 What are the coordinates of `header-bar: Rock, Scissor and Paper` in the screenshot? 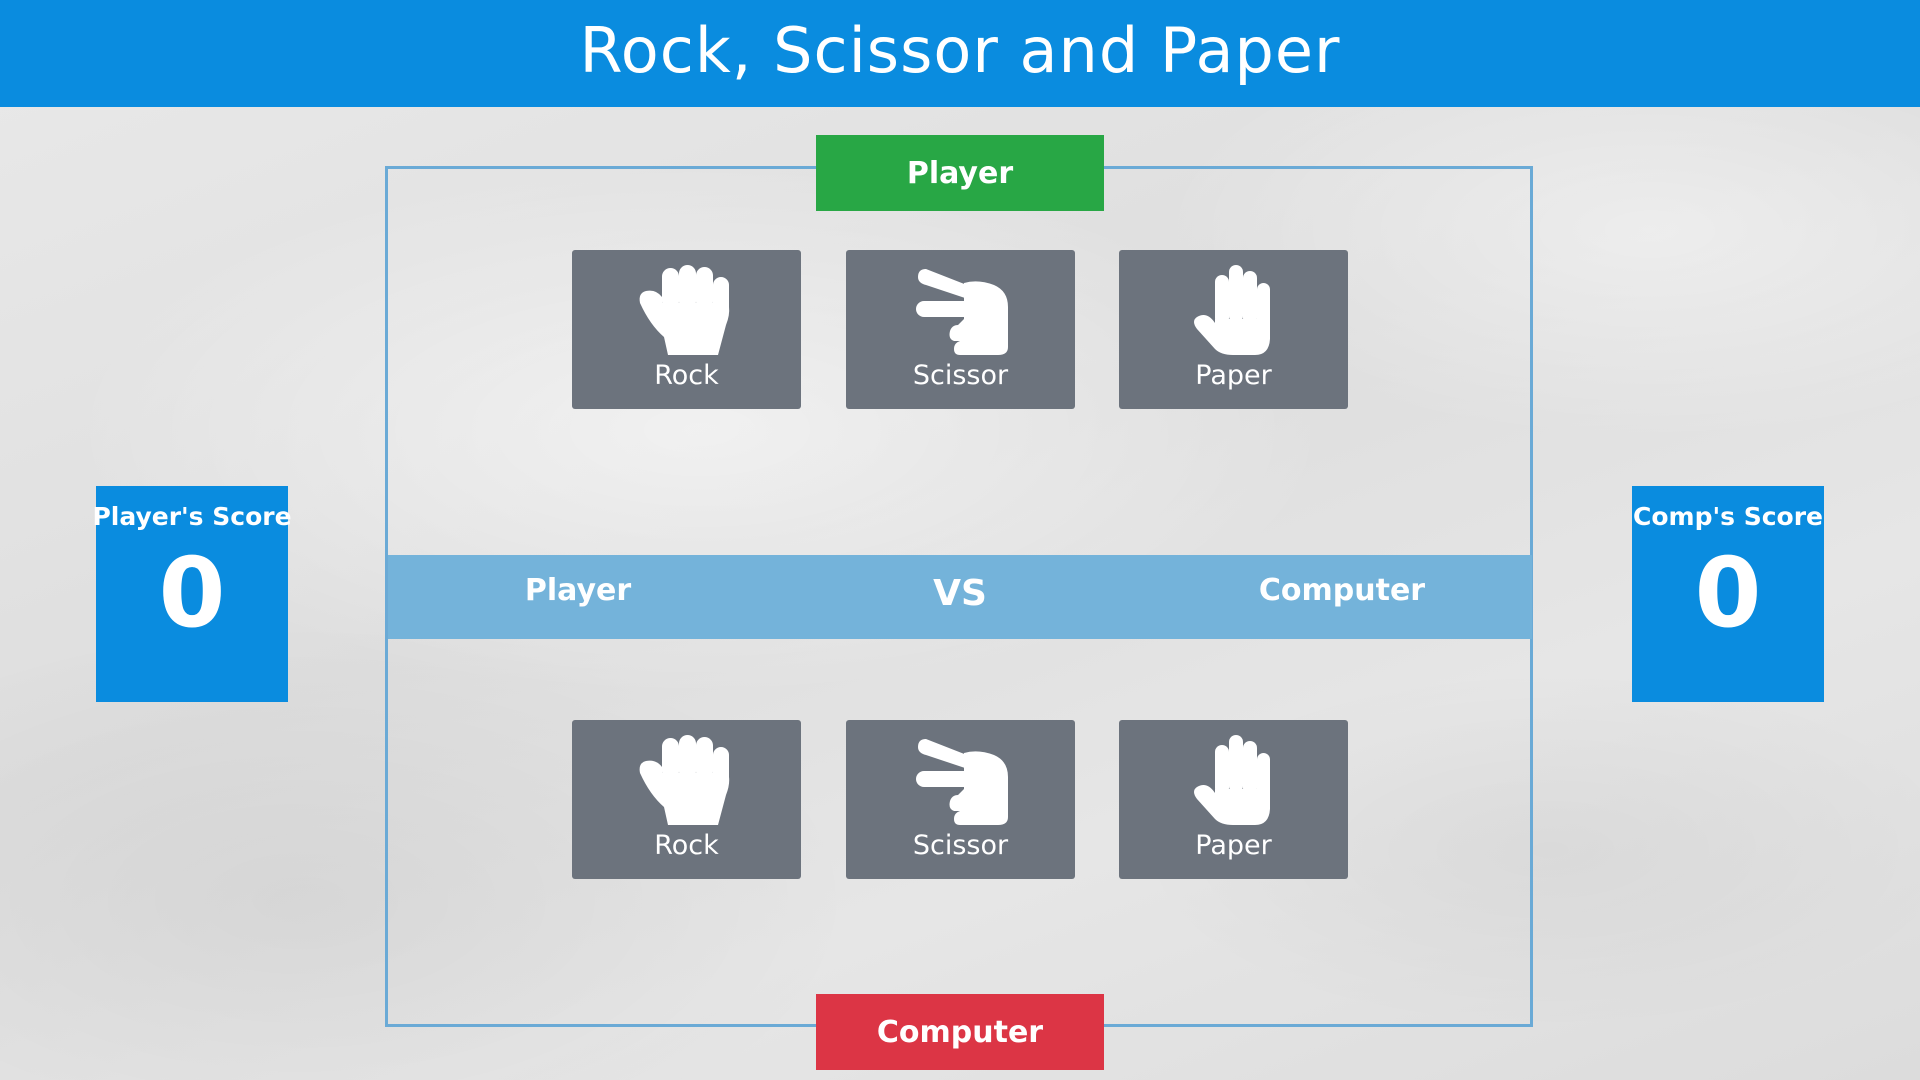 It's located at (960, 53).